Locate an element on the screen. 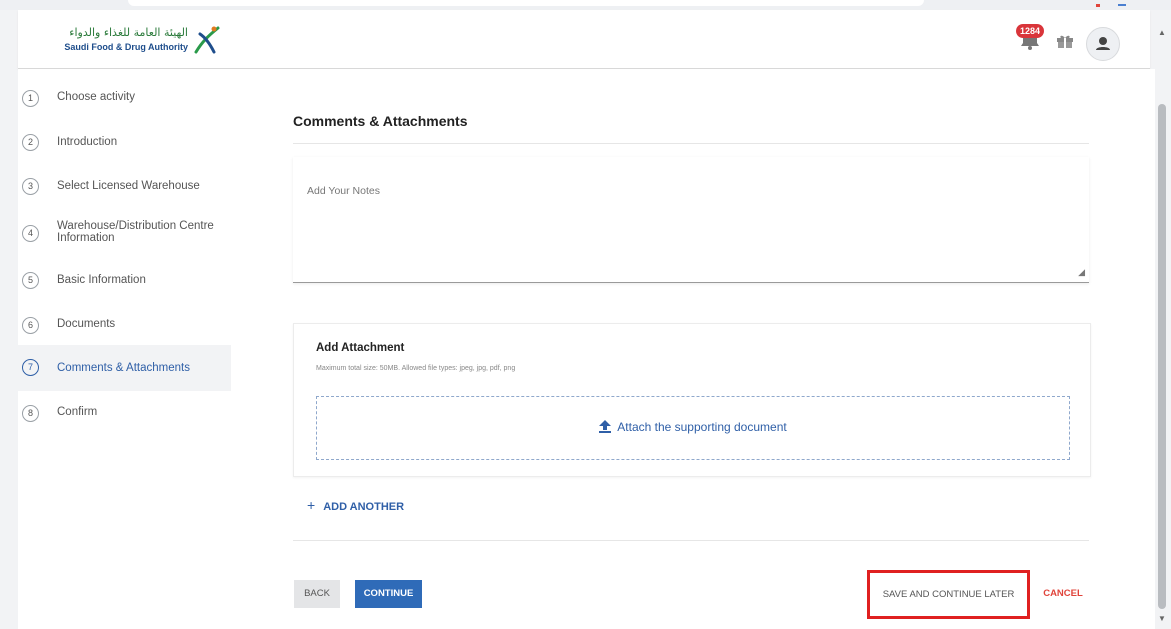 The width and height of the screenshot is (1171, 629). user-avatar-button is located at coordinates (1103, 44).